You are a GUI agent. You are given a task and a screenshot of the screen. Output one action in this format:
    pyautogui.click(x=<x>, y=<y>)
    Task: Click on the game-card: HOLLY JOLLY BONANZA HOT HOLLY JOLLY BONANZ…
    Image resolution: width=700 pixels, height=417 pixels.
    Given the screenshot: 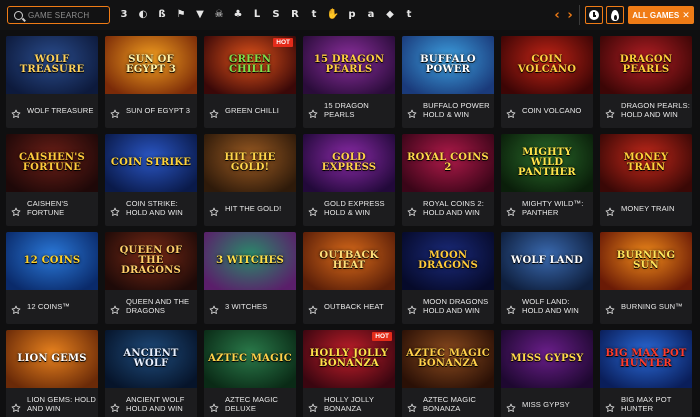 What is the action you would take?
    pyautogui.click(x=349, y=373)
    